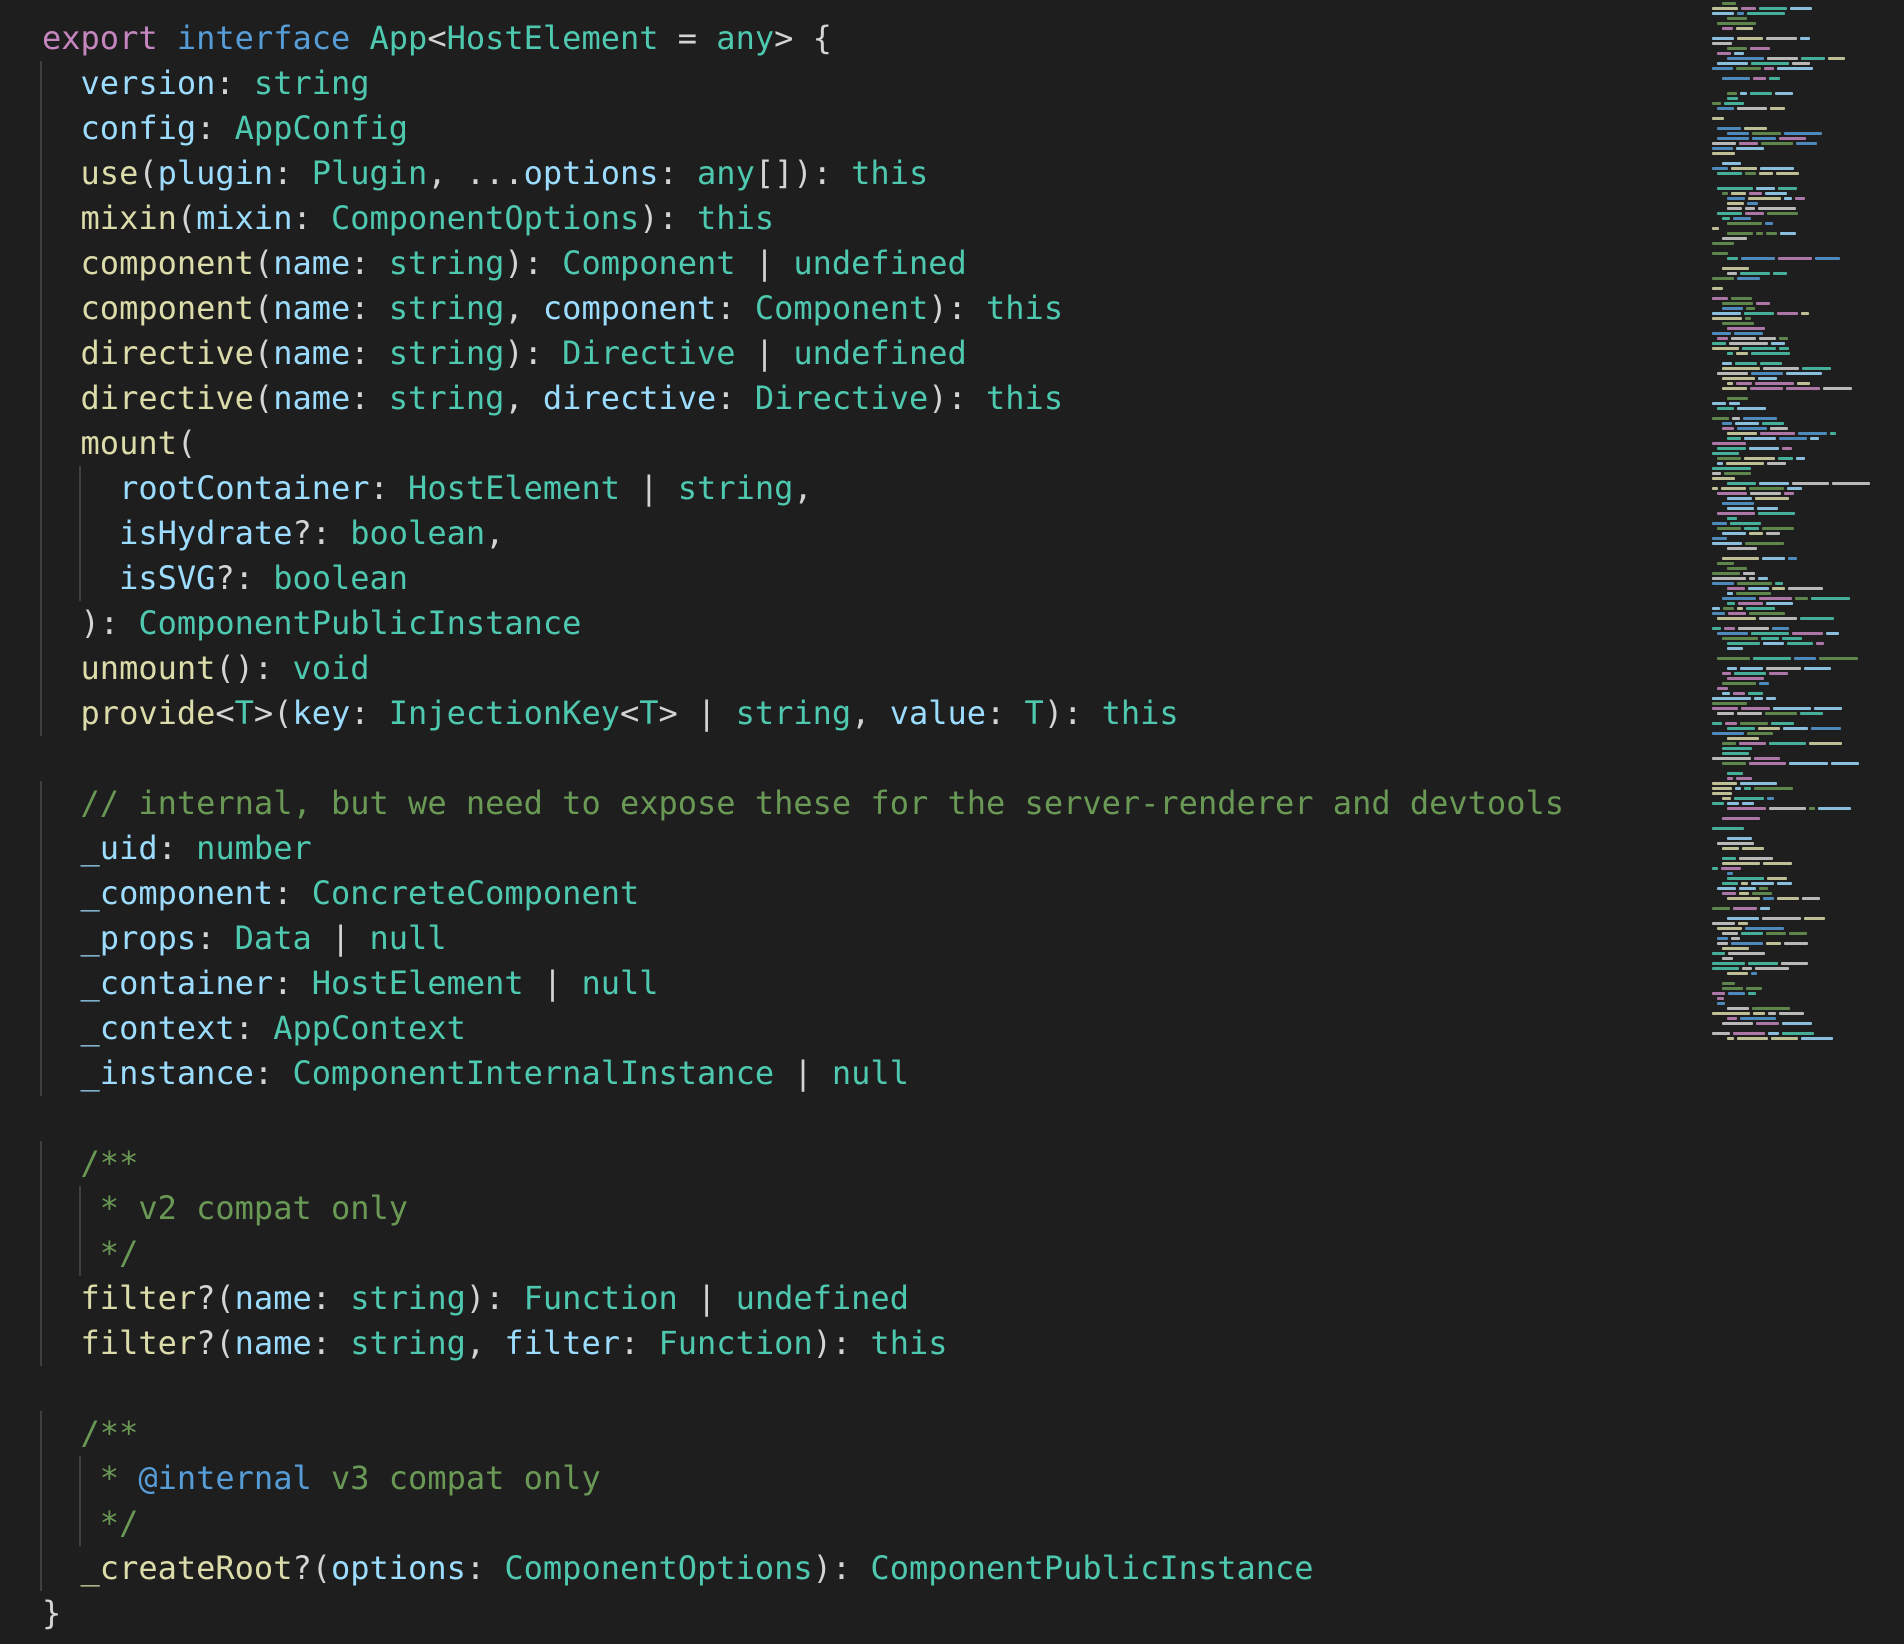  What do you see at coordinates (862, 1613) in the screenshot?
I see `code-line: }` at bounding box center [862, 1613].